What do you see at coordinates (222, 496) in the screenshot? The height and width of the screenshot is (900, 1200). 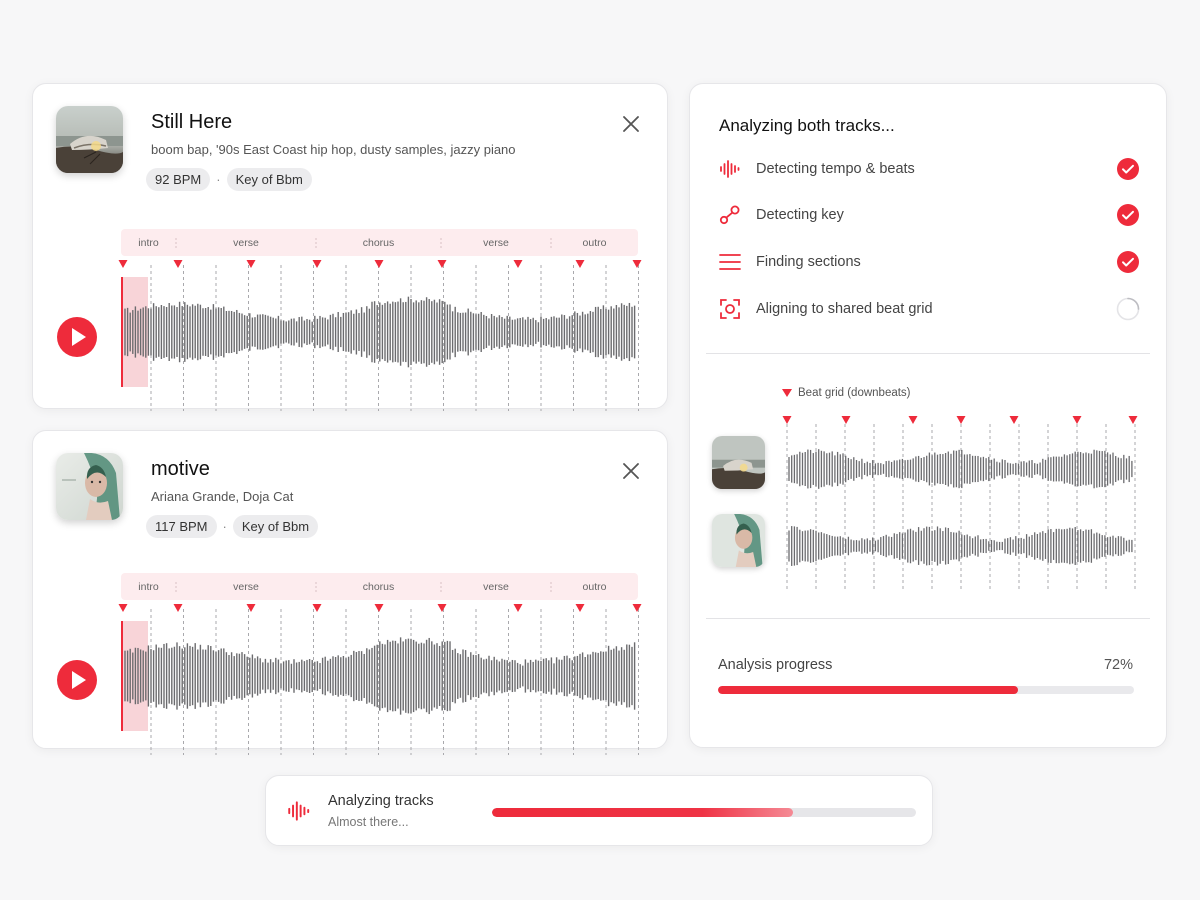 I see `track-artists: Ariana Grande, Doja Cat` at bounding box center [222, 496].